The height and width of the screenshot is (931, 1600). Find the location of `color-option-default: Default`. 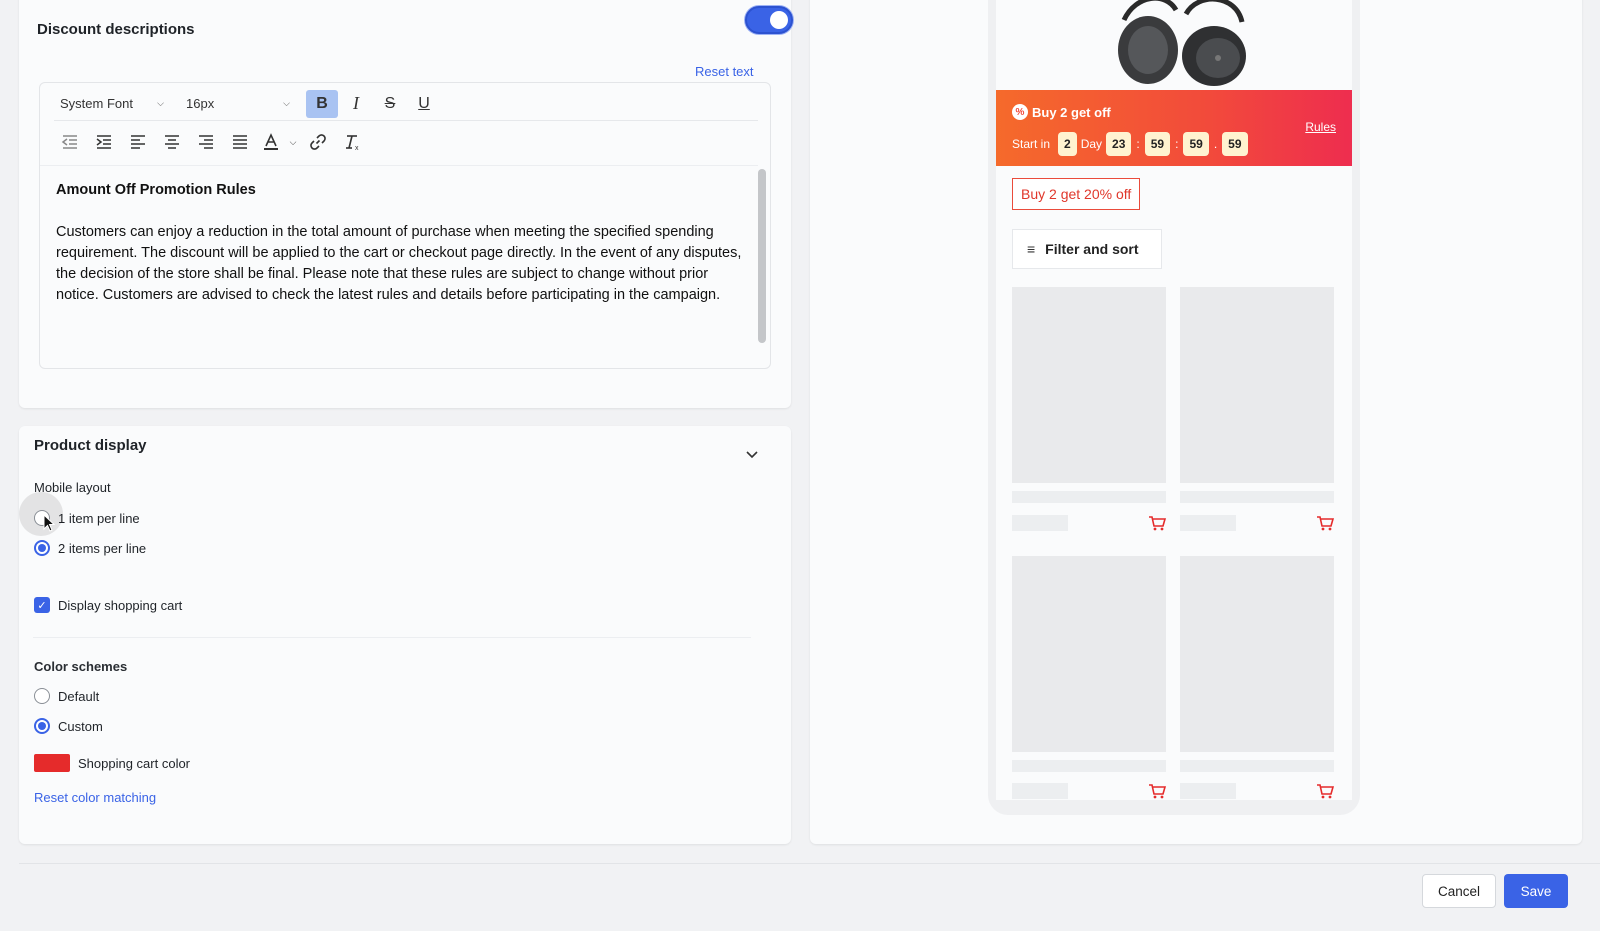

color-option-default: Default is located at coordinates (66, 696).